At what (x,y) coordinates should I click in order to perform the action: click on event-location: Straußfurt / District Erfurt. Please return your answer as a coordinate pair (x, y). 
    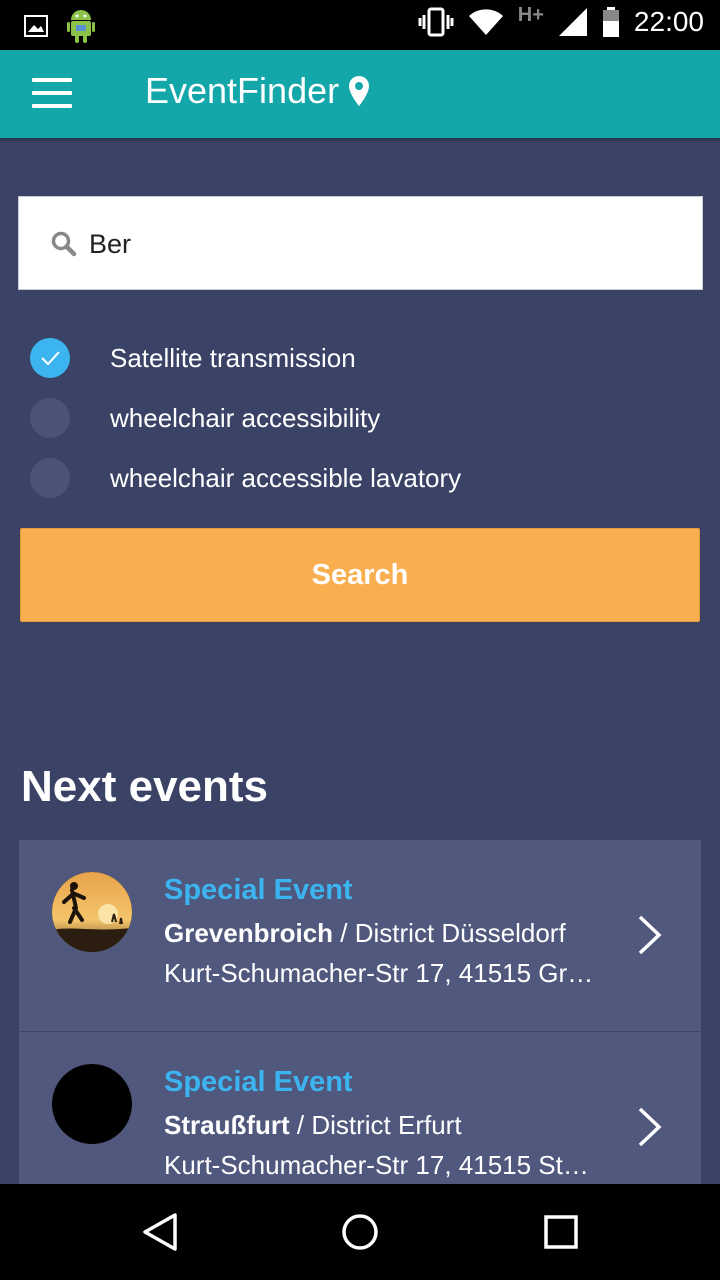
    Looking at the image, I should click on (313, 1125).